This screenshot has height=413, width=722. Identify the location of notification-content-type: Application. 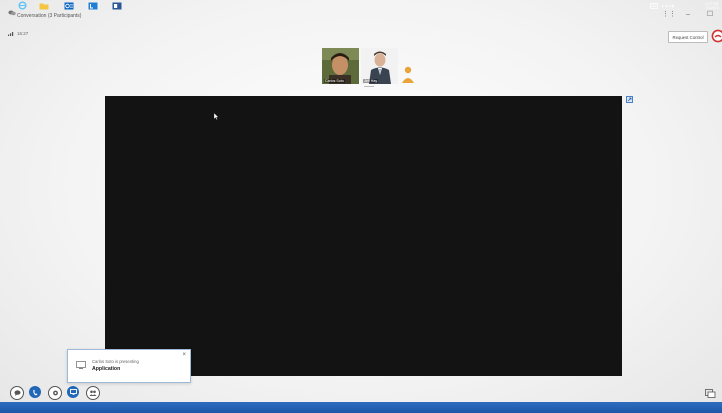
(106, 369).